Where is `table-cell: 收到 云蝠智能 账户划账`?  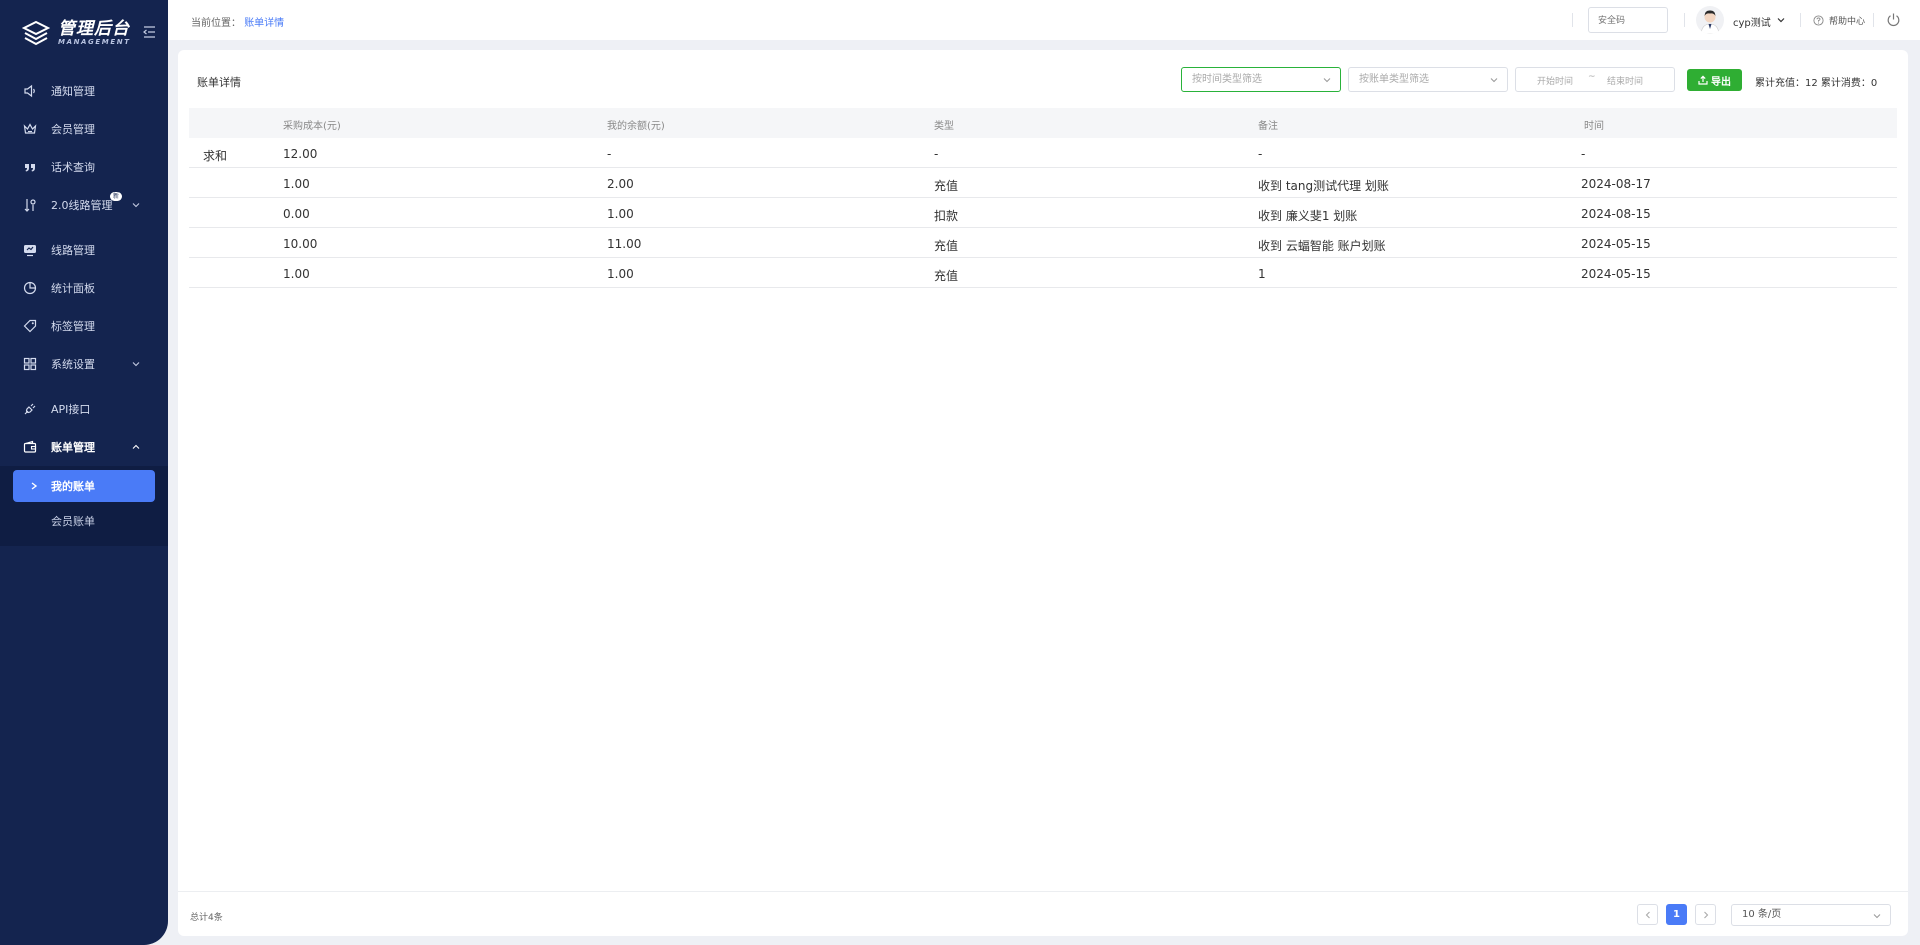 table-cell: 收到 云蝠智能 账户划账 is located at coordinates (1322, 246).